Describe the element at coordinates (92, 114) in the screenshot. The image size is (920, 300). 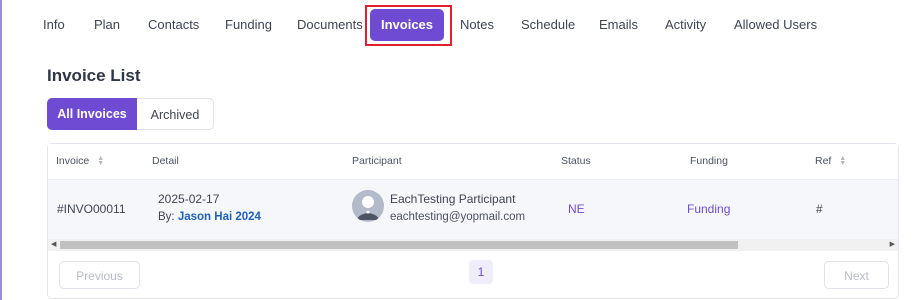
I see `all-invoices-button: All Invoices` at that location.